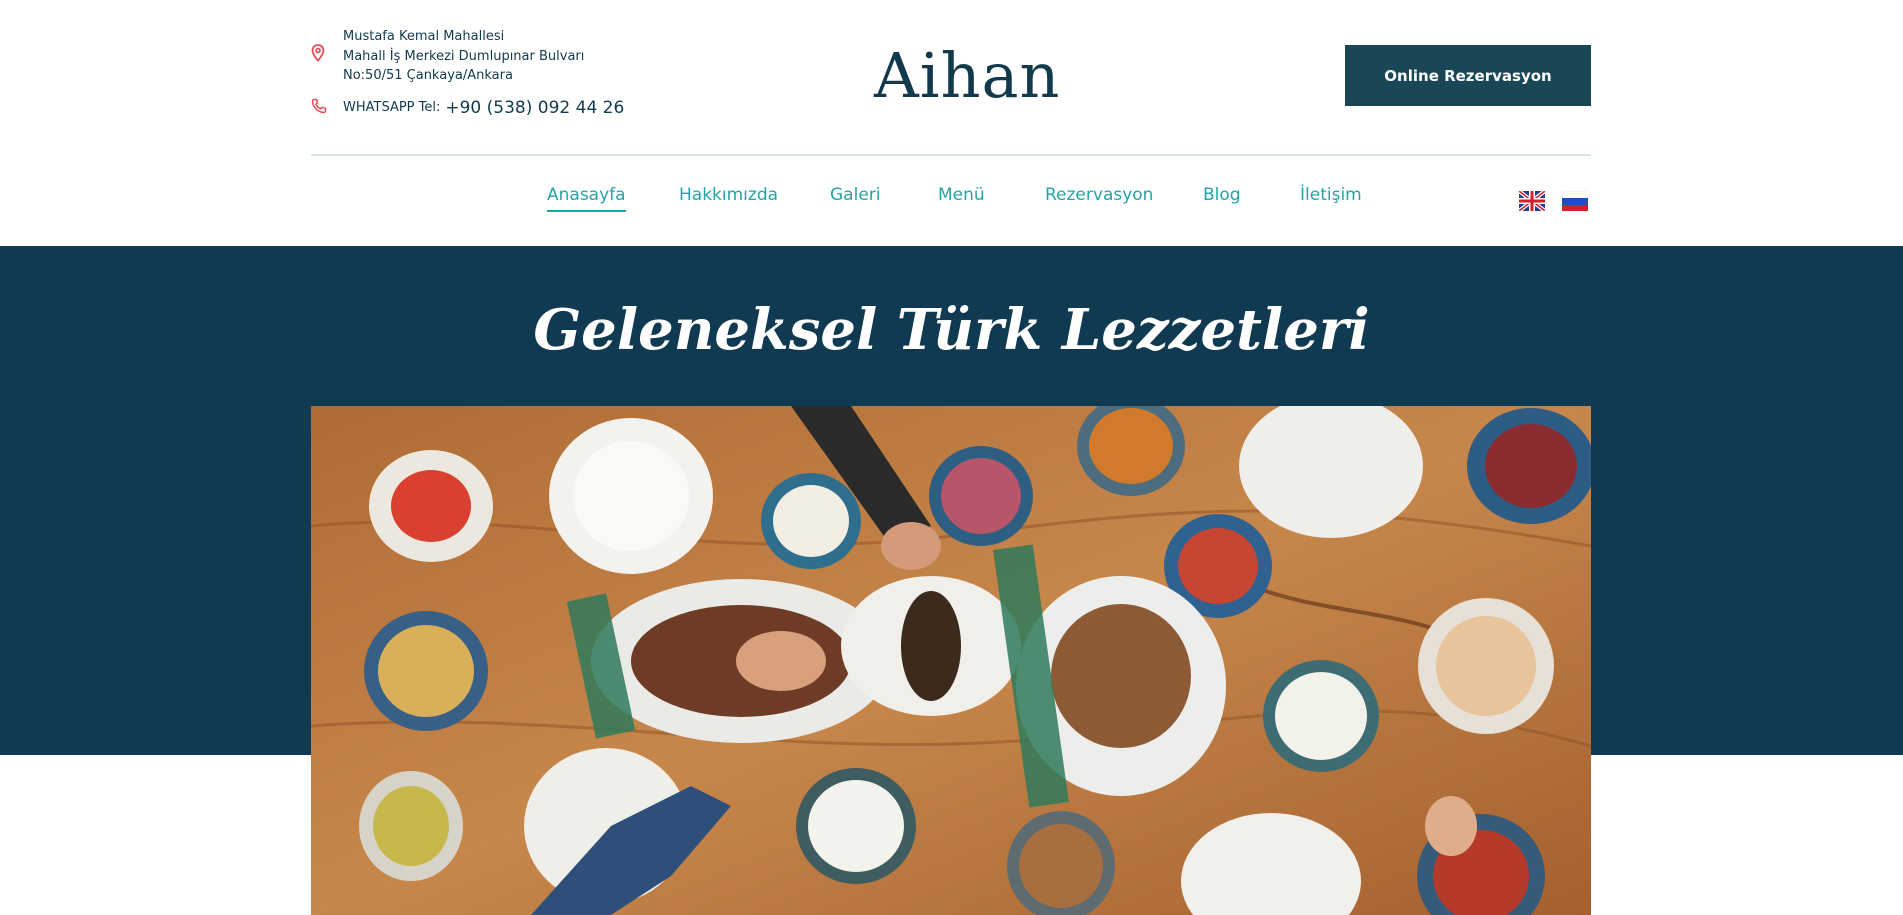 This screenshot has height=915, width=1903. I want to click on phone-icon, so click(321, 108).